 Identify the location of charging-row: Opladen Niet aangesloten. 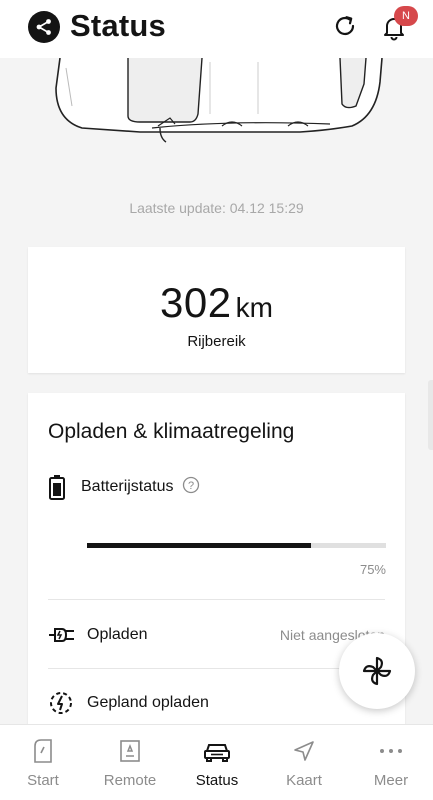
(216, 635).